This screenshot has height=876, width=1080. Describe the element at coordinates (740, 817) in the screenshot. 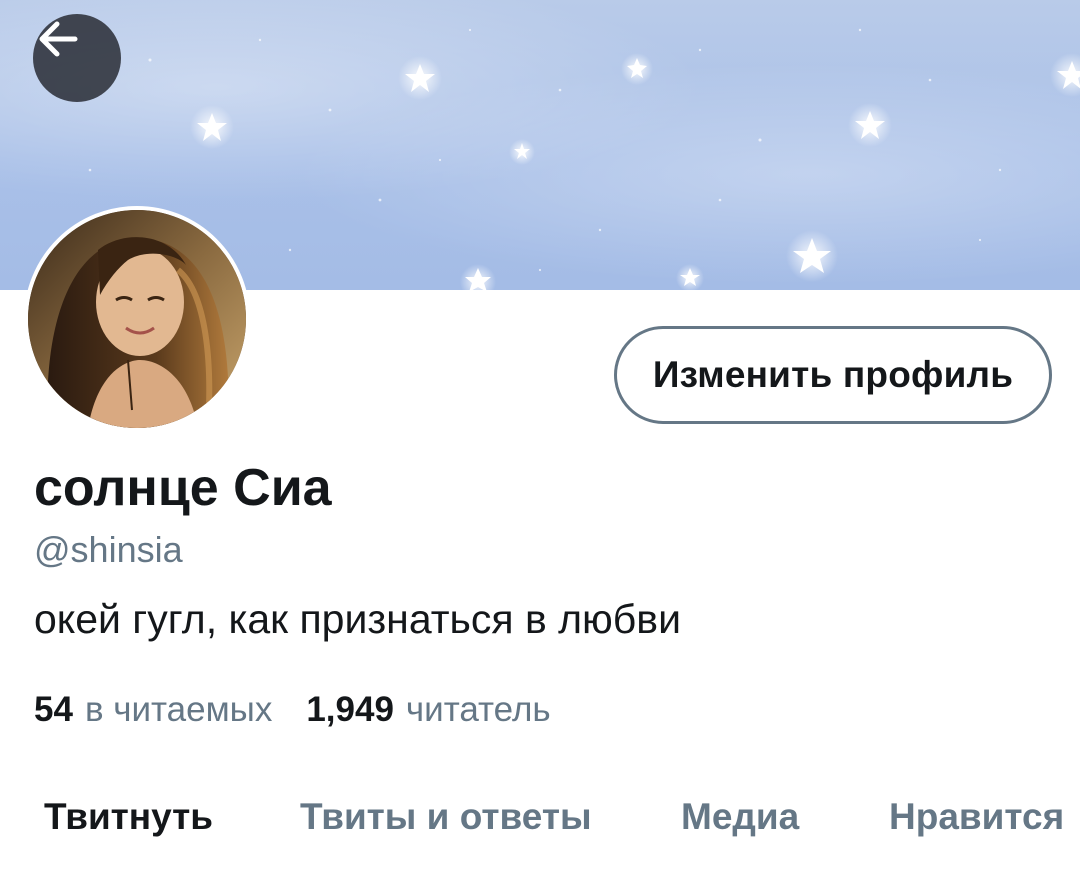

I see `tab-media: Медиа` at that location.